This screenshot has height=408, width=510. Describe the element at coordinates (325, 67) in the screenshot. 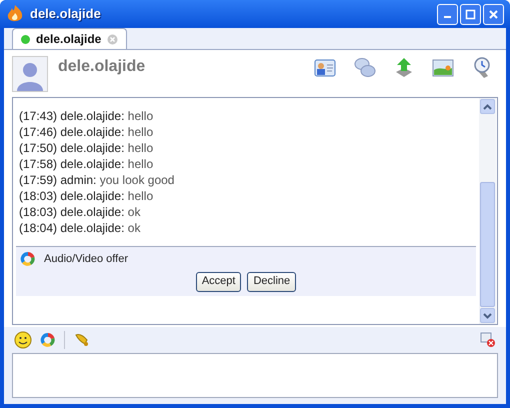

I see `contact-card-icon` at that location.